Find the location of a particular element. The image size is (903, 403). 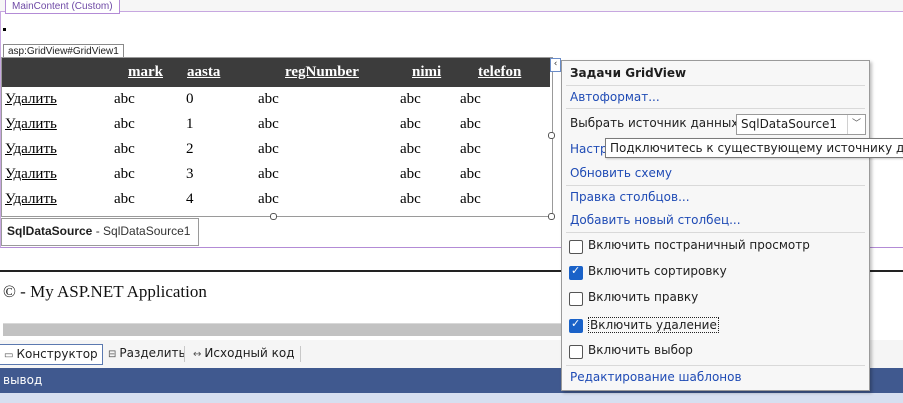

tab-designer: ▭ Конструктор is located at coordinates (51, 354).